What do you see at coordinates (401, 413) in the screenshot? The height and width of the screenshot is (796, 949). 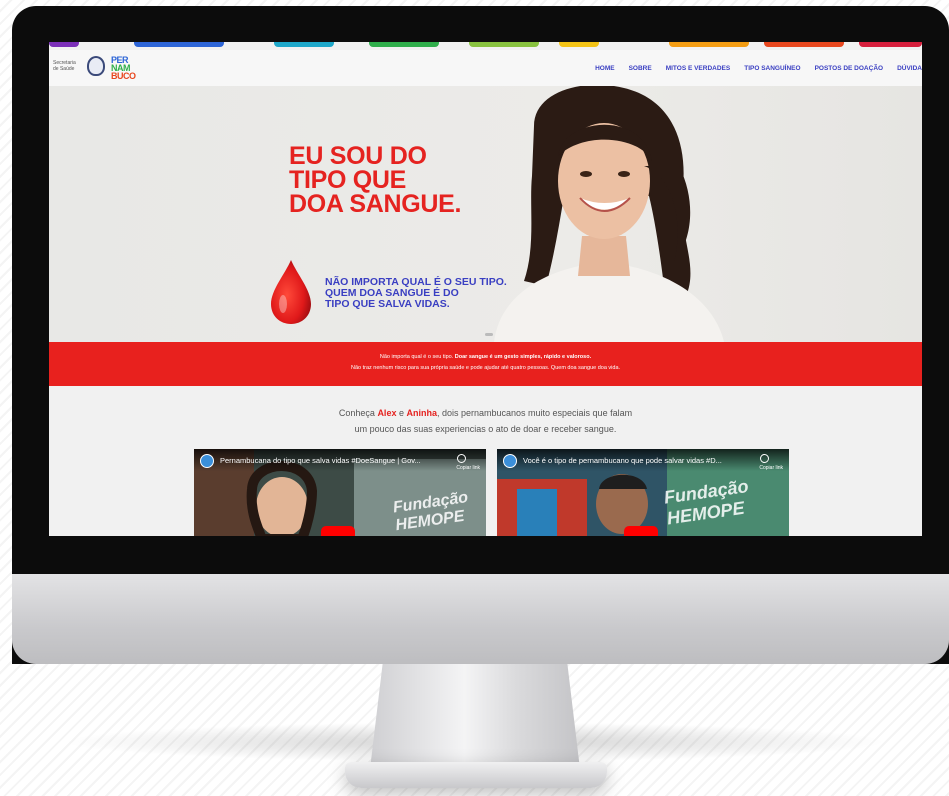 I see `intro-text: e` at bounding box center [401, 413].